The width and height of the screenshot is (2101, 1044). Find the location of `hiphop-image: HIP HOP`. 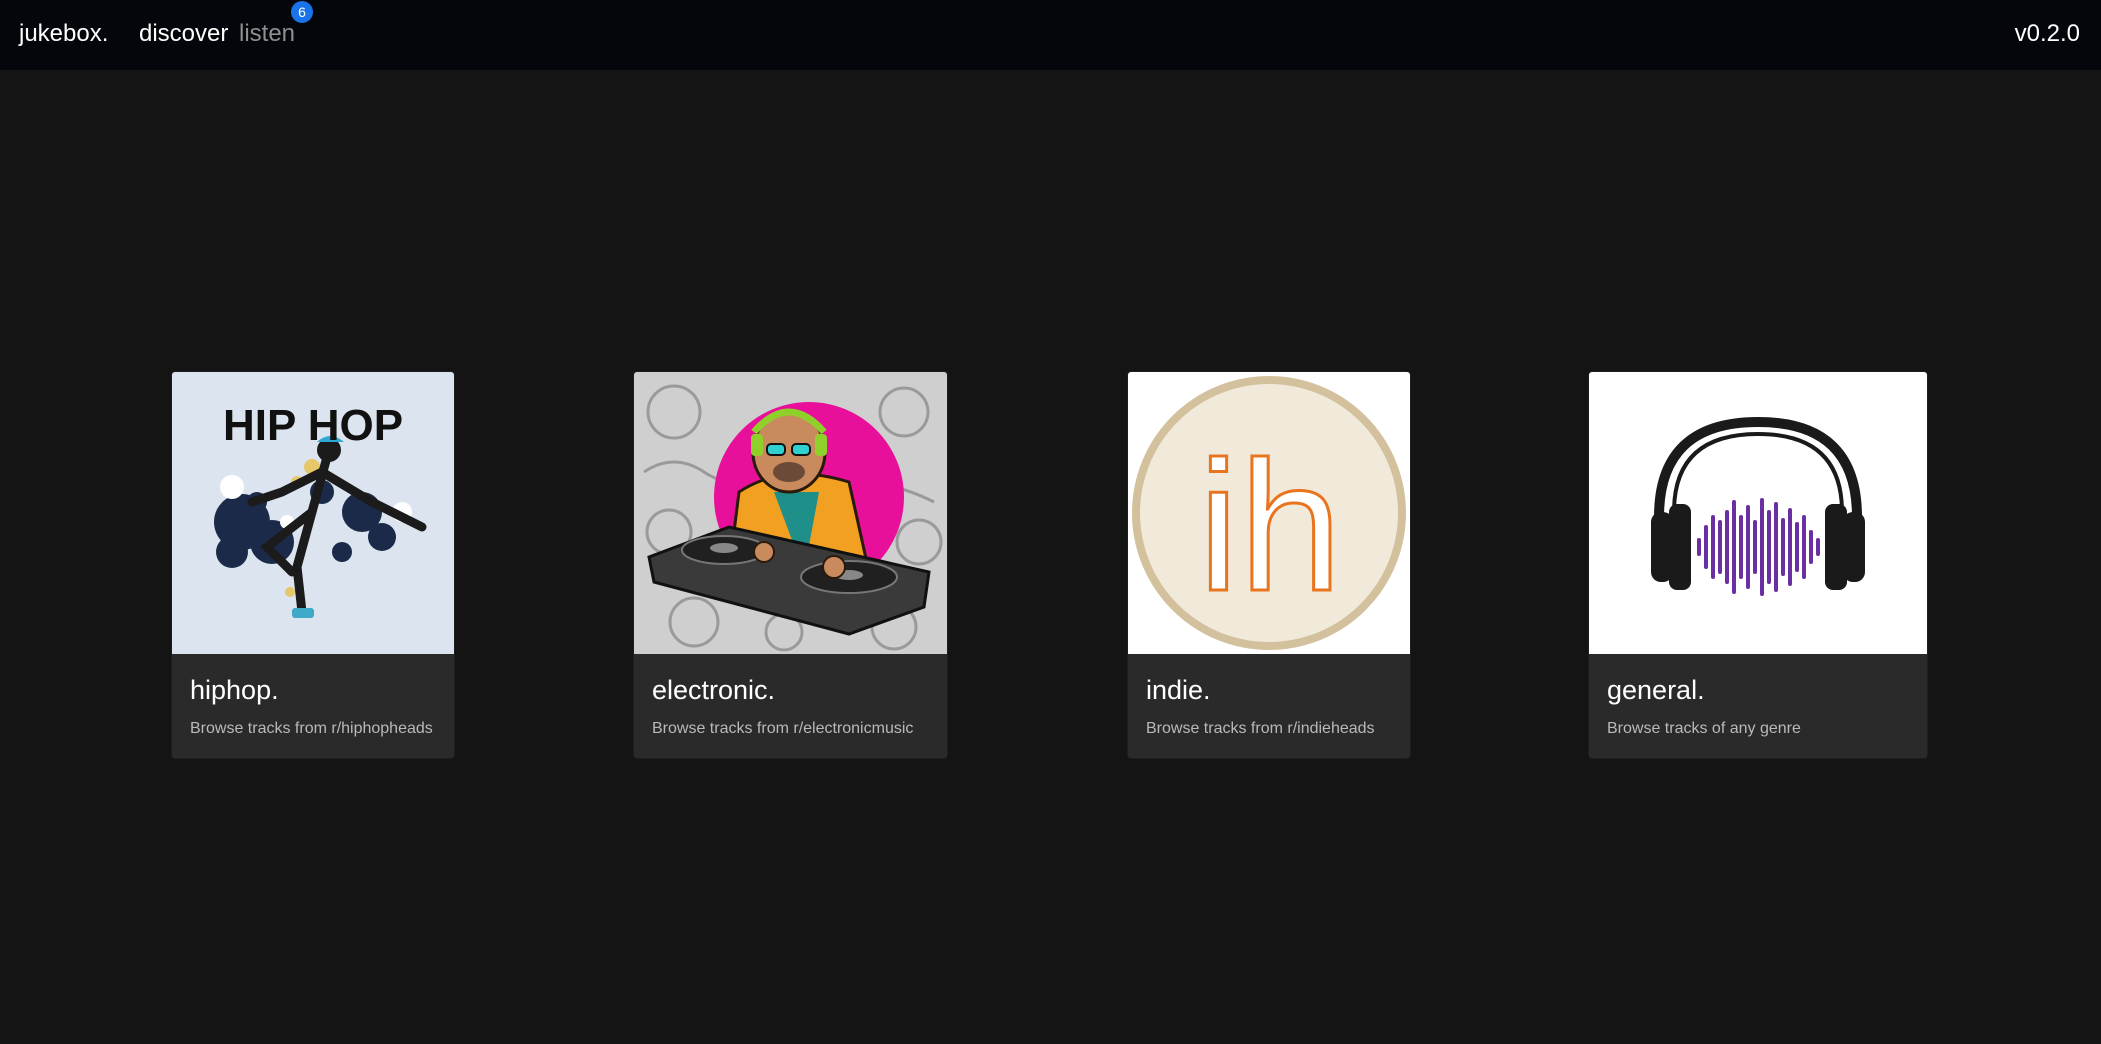

hiphop-image: HIP HOP is located at coordinates (313, 513).